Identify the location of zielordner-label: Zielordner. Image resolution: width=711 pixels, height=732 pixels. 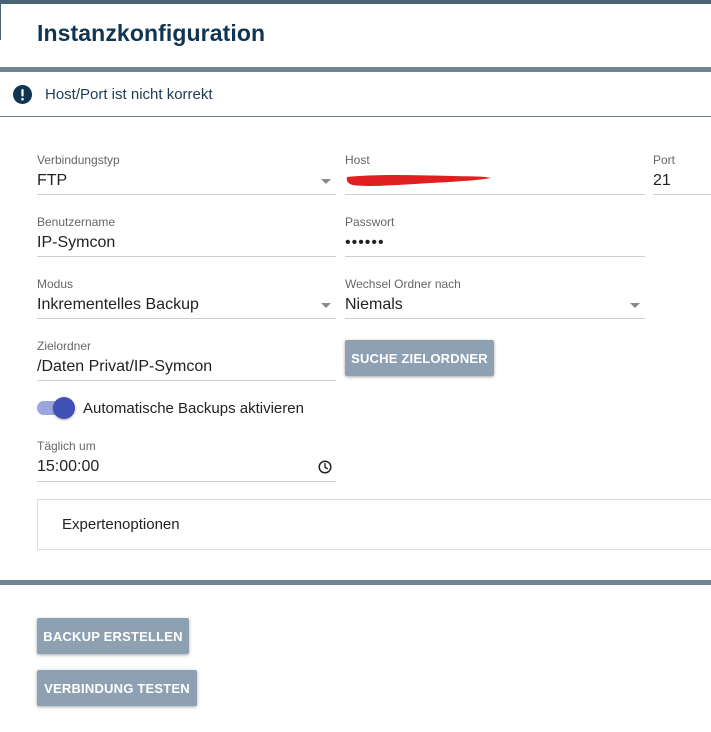
(64, 346).